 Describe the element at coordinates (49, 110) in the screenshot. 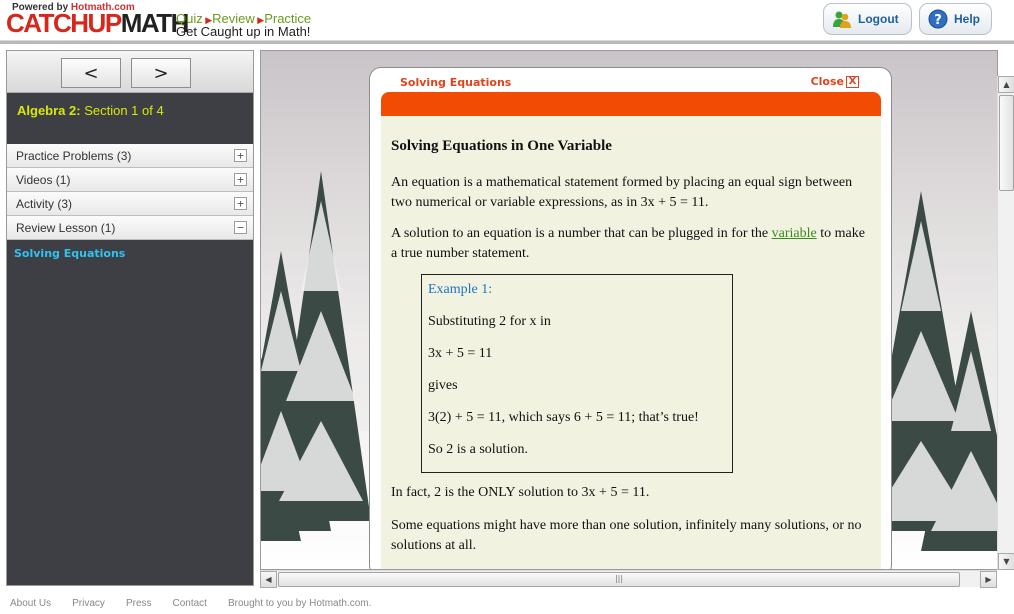

I see `section-course: Algebra 2:` at that location.